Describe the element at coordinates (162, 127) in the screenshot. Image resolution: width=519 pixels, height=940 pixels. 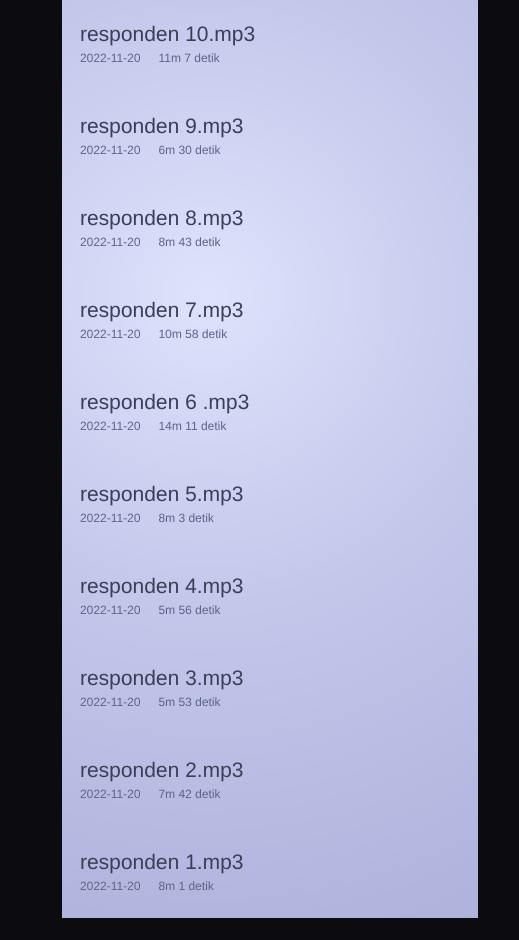
I see `recording-name: responden 9.mp3` at that location.